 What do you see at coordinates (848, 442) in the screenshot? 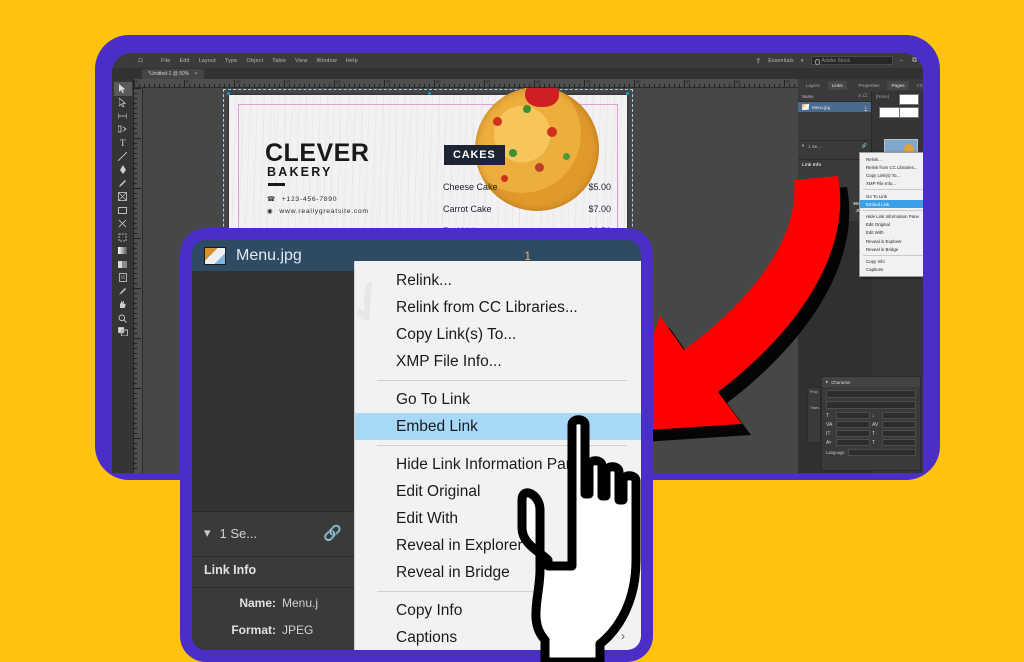
I see `baseline-shift-control: Aᵃ` at bounding box center [848, 442].